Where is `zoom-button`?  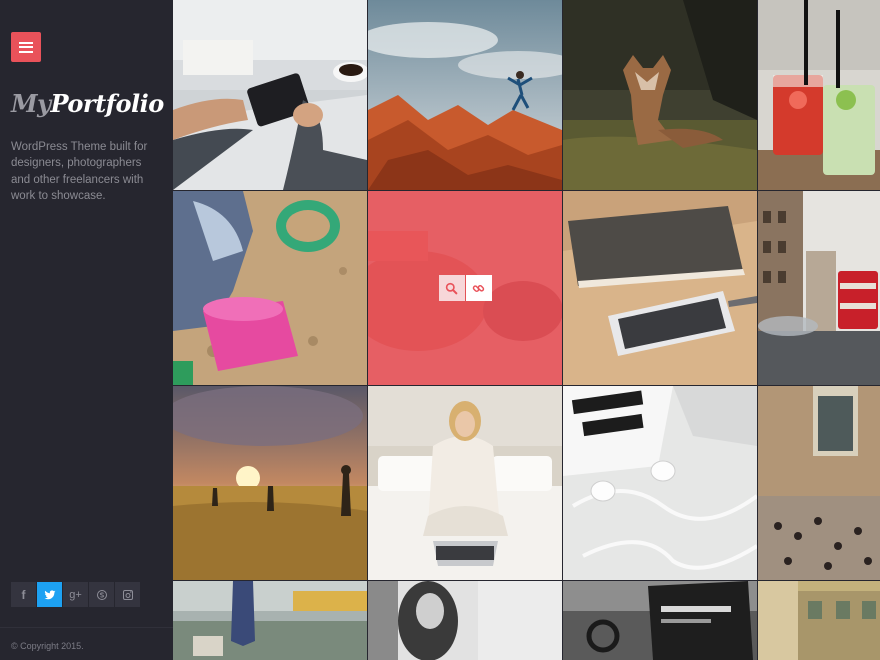
zoom-button is located at coordinates (451, 288).